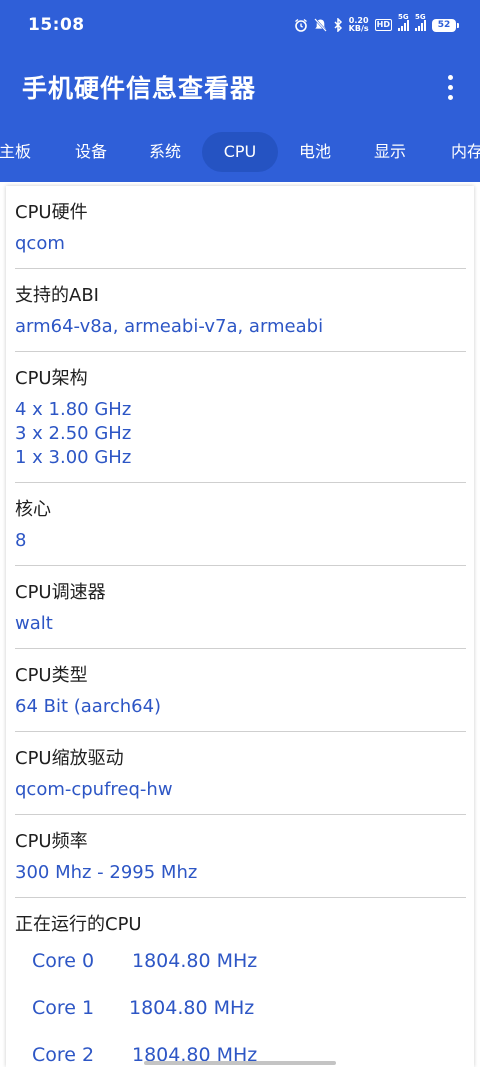 Image resolution: width=480 pixels, height=1067 pixels. I want to click on info-value: qcom, so click(40, 243).